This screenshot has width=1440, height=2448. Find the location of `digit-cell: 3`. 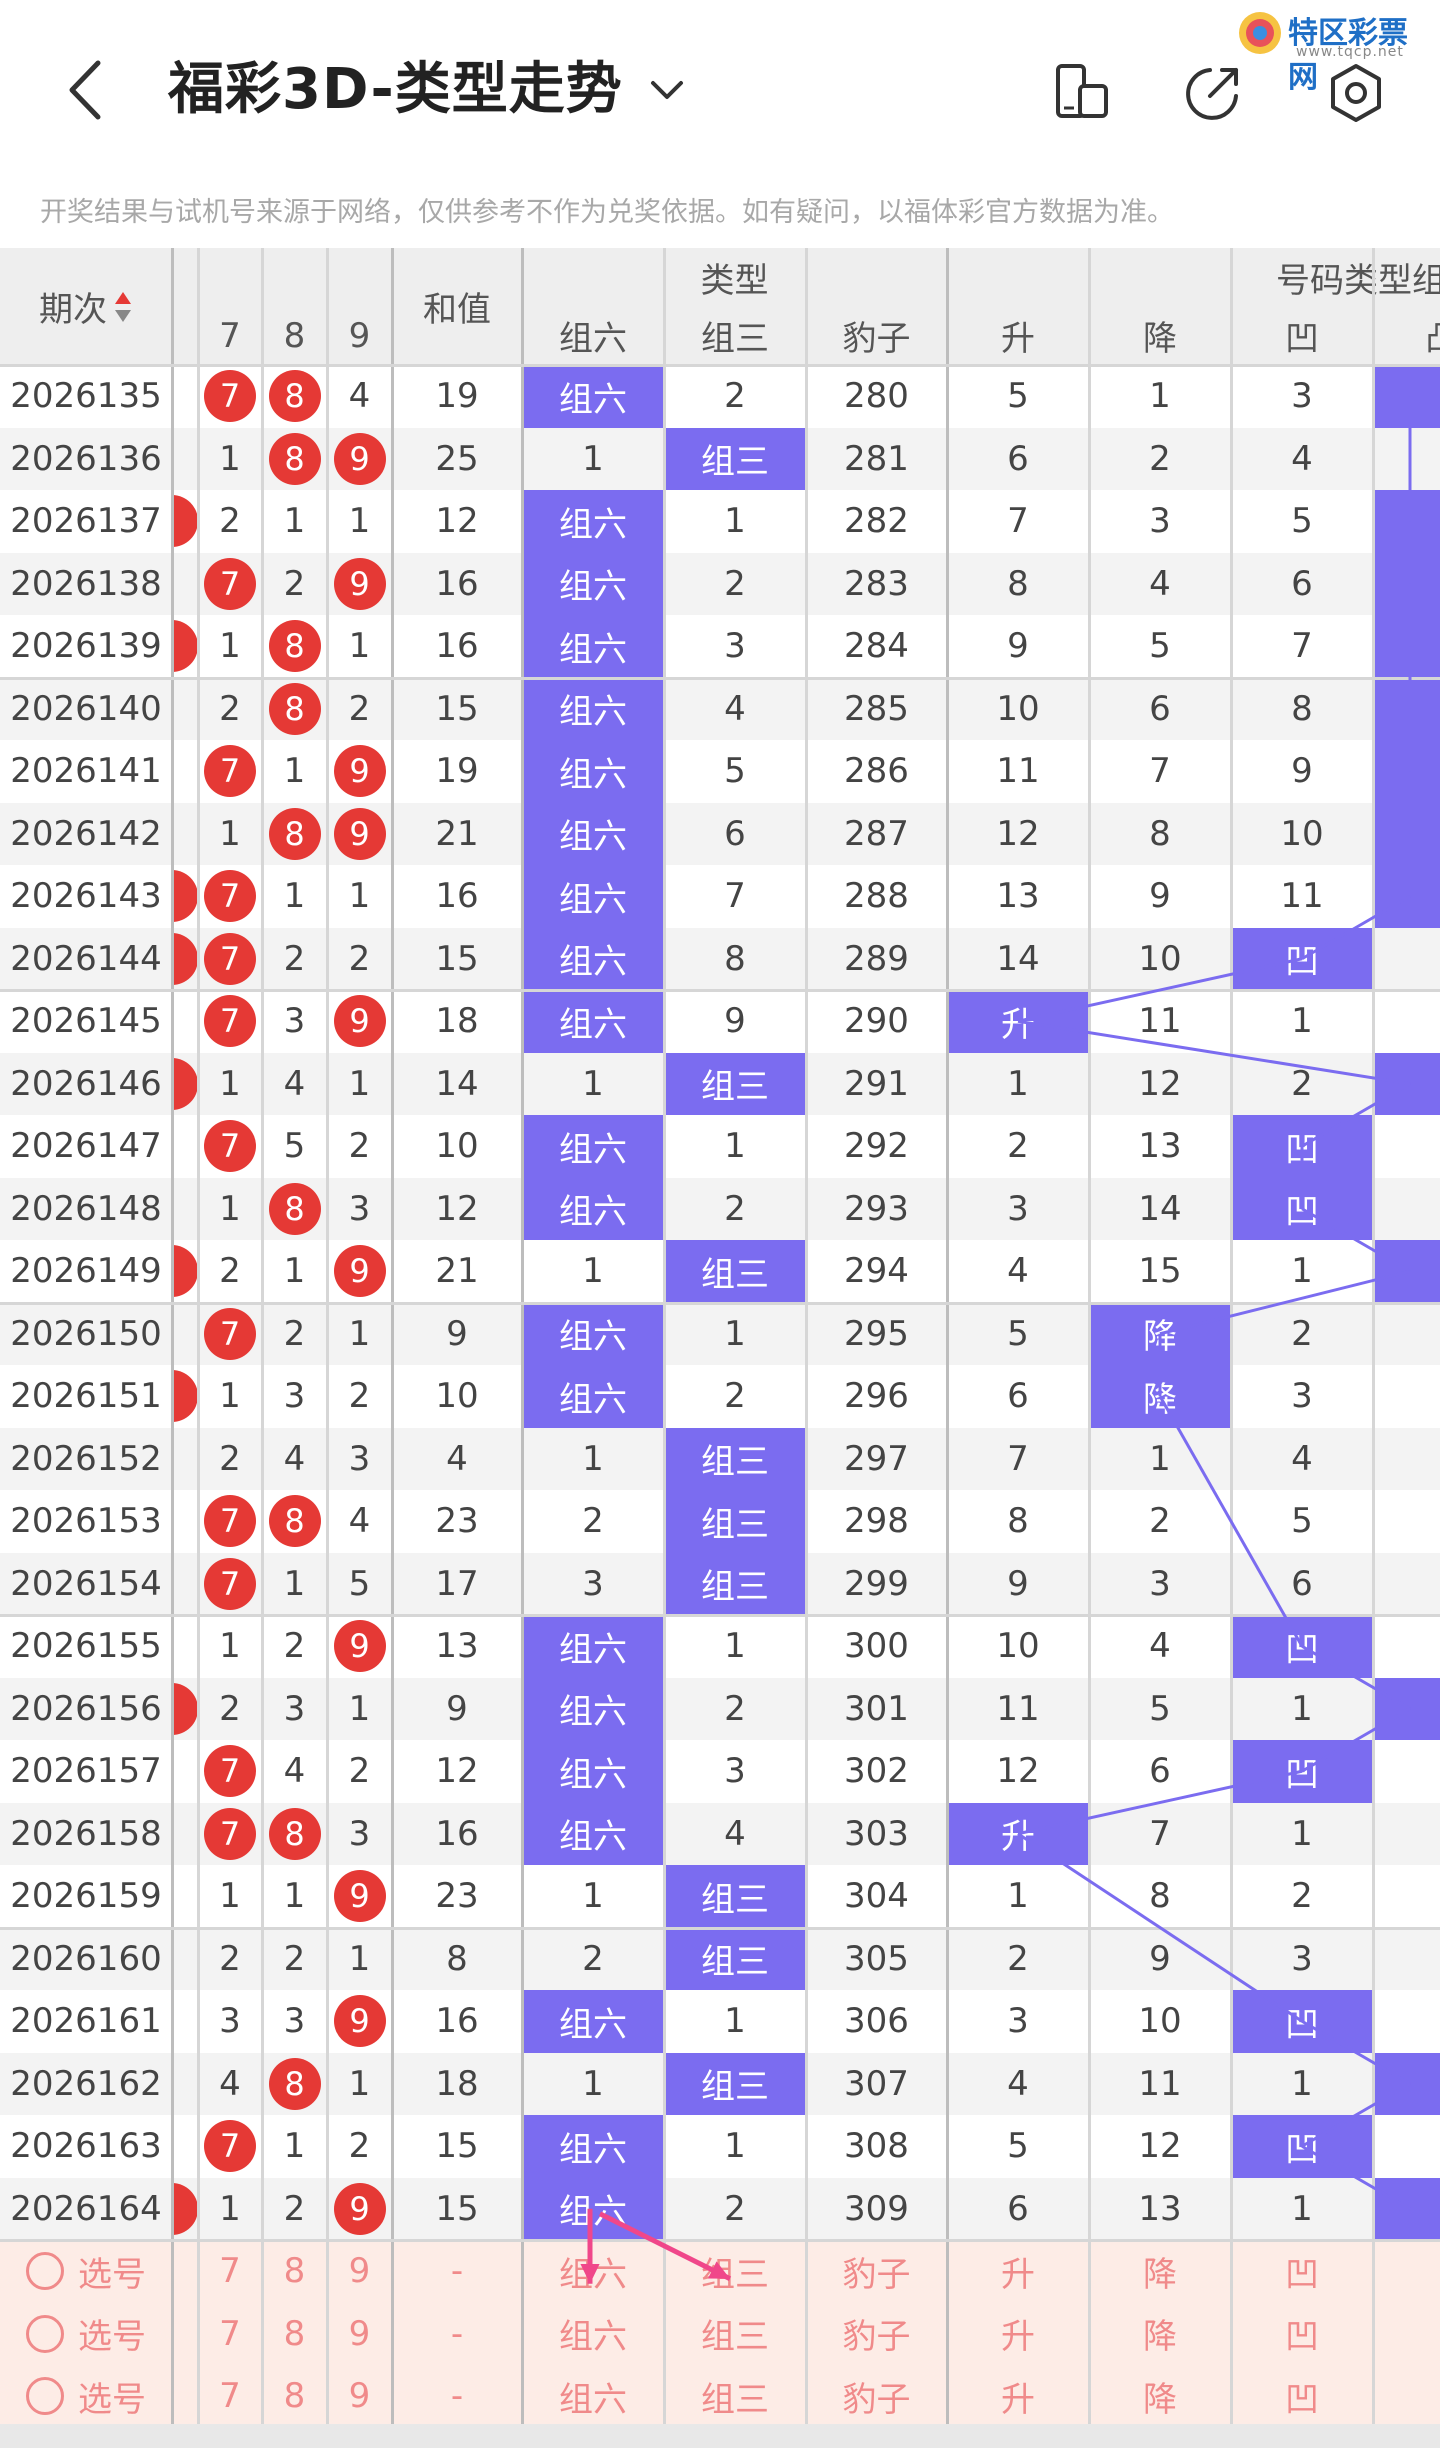

digit-cell: 3 is located at coordinates (359, 1458).